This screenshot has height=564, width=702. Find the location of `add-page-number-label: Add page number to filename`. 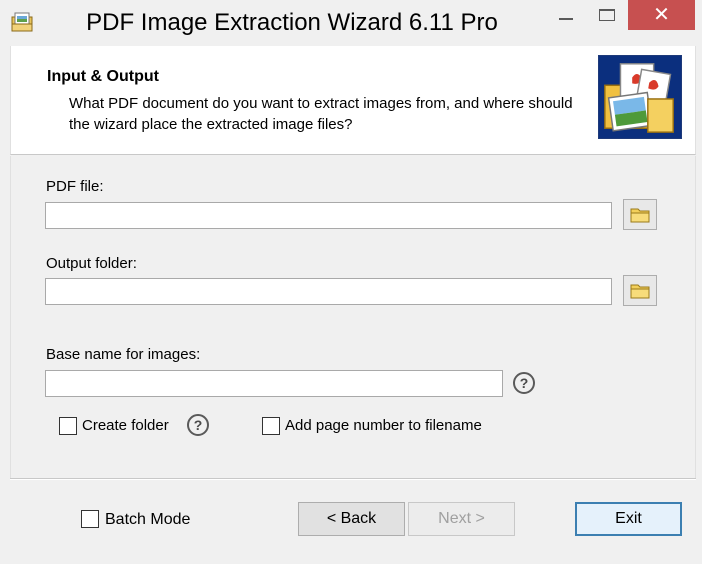

add-page-number-label: Add page number to filename is located at coordinates (383, 425).